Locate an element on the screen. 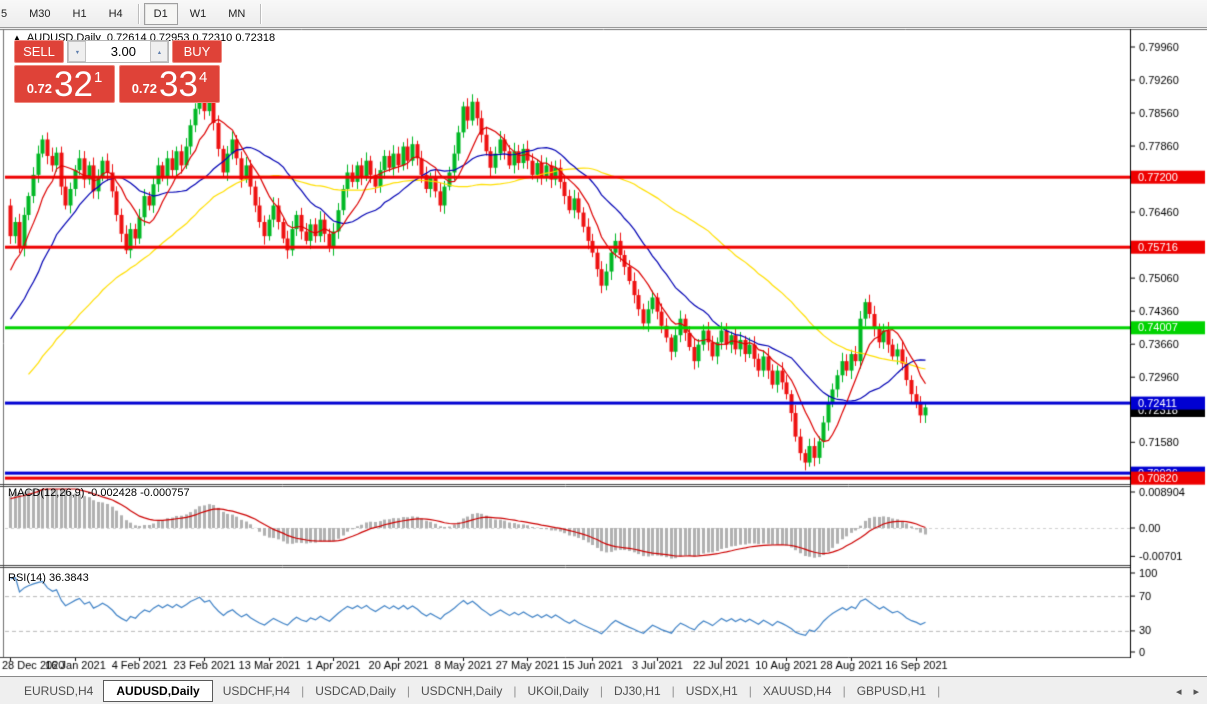 This screenshot has width=1207, height=704. tabs-scroll-left-icon: ◂ is located at coordinates (1179, 691).